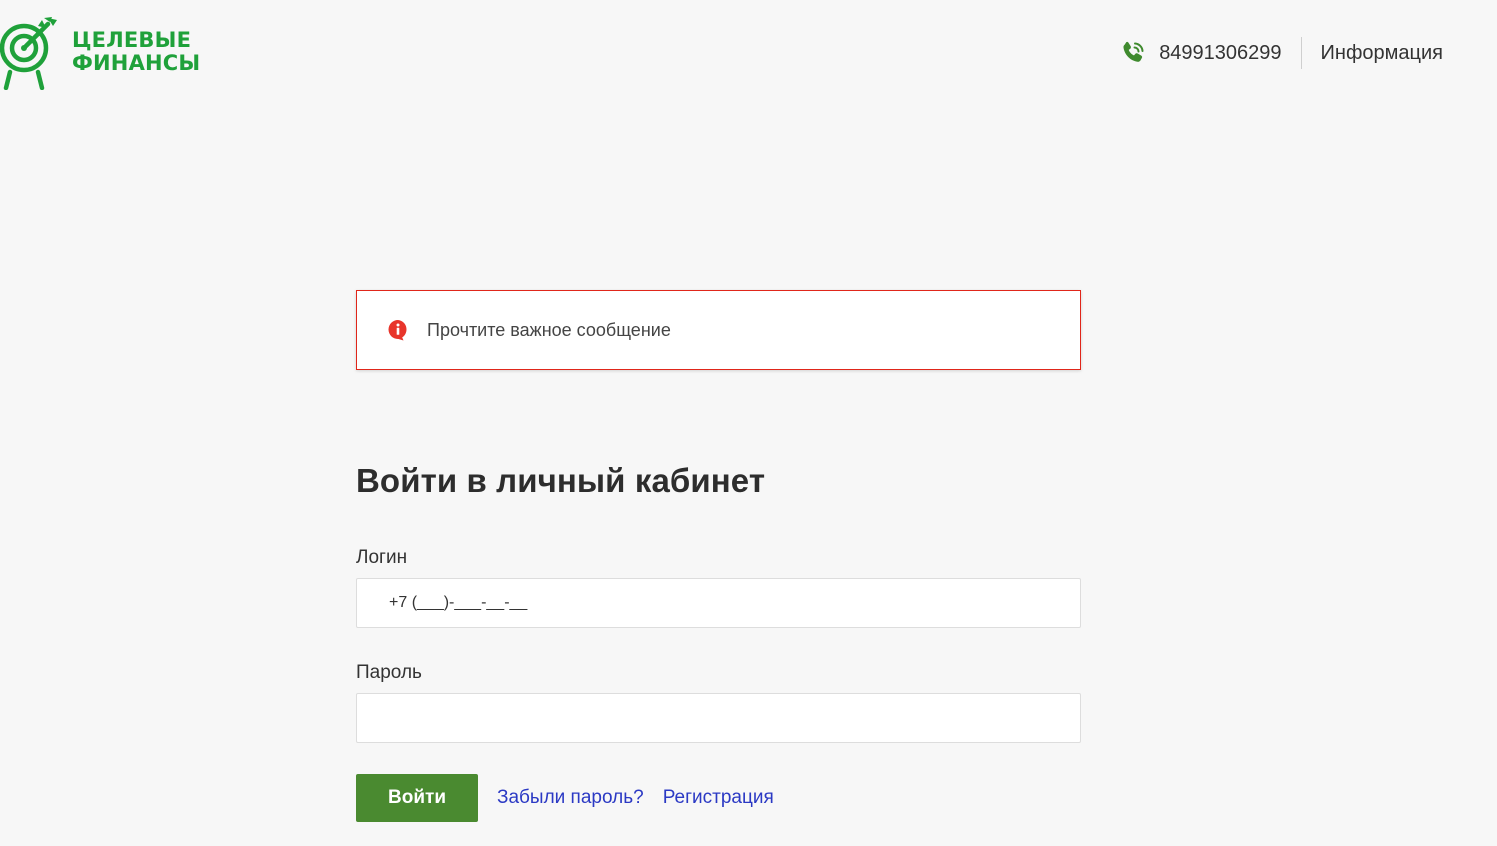 This screenshot has width=1497, height=846. I want to click on alert-text: Прочтите важное сообщение, so click(549, 329).